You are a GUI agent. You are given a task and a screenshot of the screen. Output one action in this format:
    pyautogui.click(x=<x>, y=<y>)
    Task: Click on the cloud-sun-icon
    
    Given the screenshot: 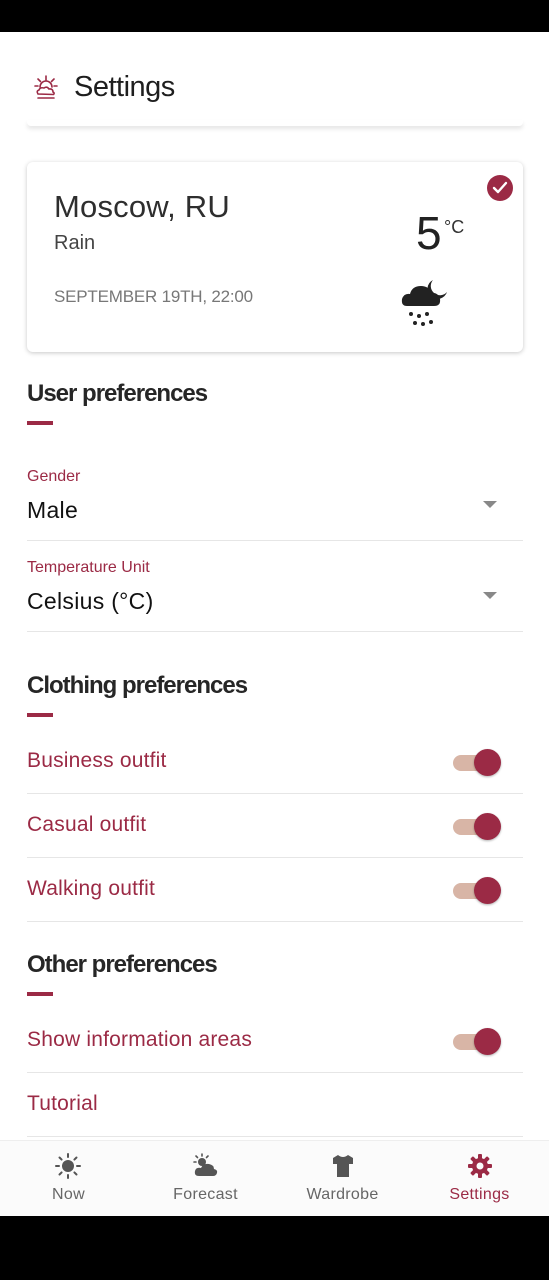 What is the action you would take?
    pyautogui.click(x=205, y=1164)
    